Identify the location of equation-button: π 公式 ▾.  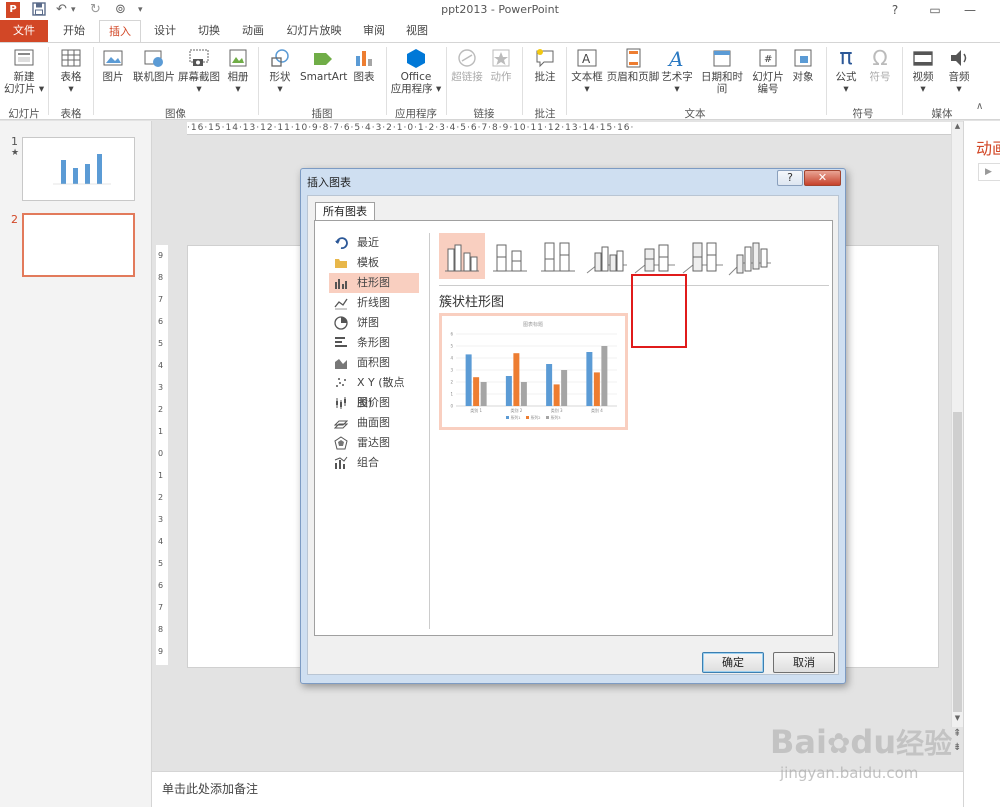
(846, 71).